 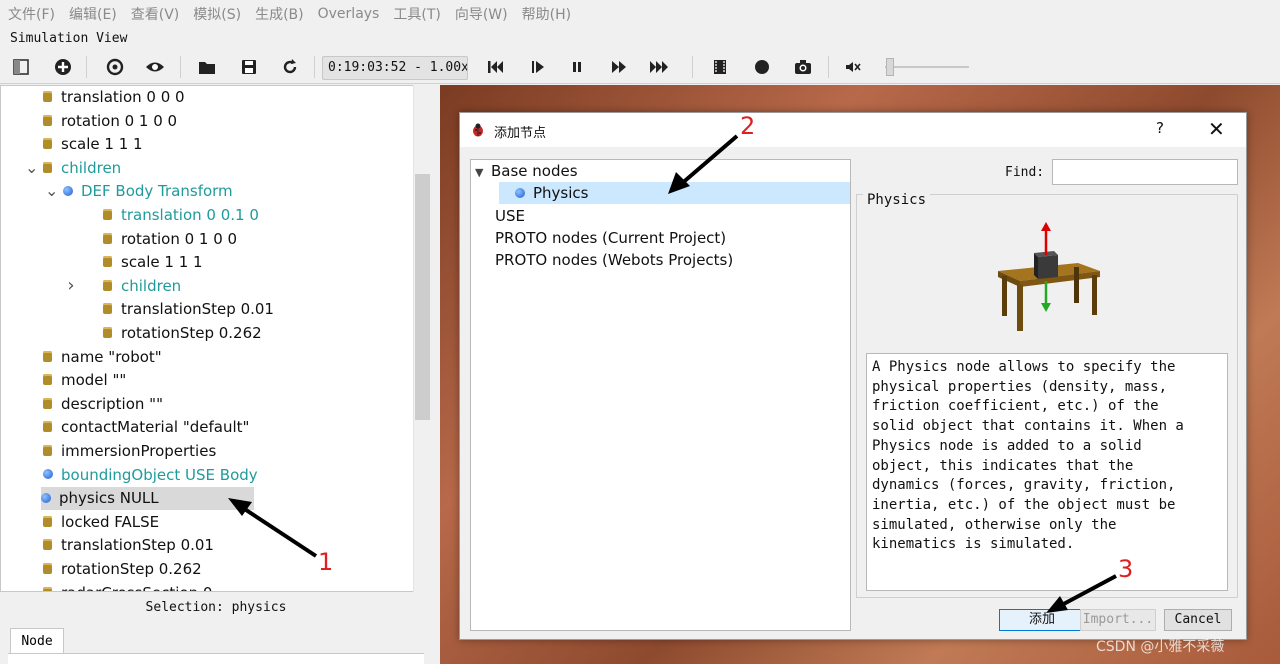 I want to click on tree-item-label: contactMaterial "default", so click(x=155, y=427).